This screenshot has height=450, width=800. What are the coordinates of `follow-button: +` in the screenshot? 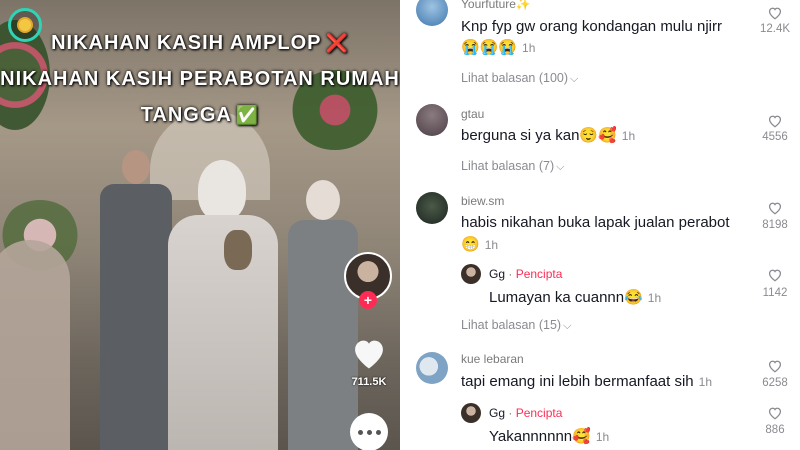 It's located at (368, 300).